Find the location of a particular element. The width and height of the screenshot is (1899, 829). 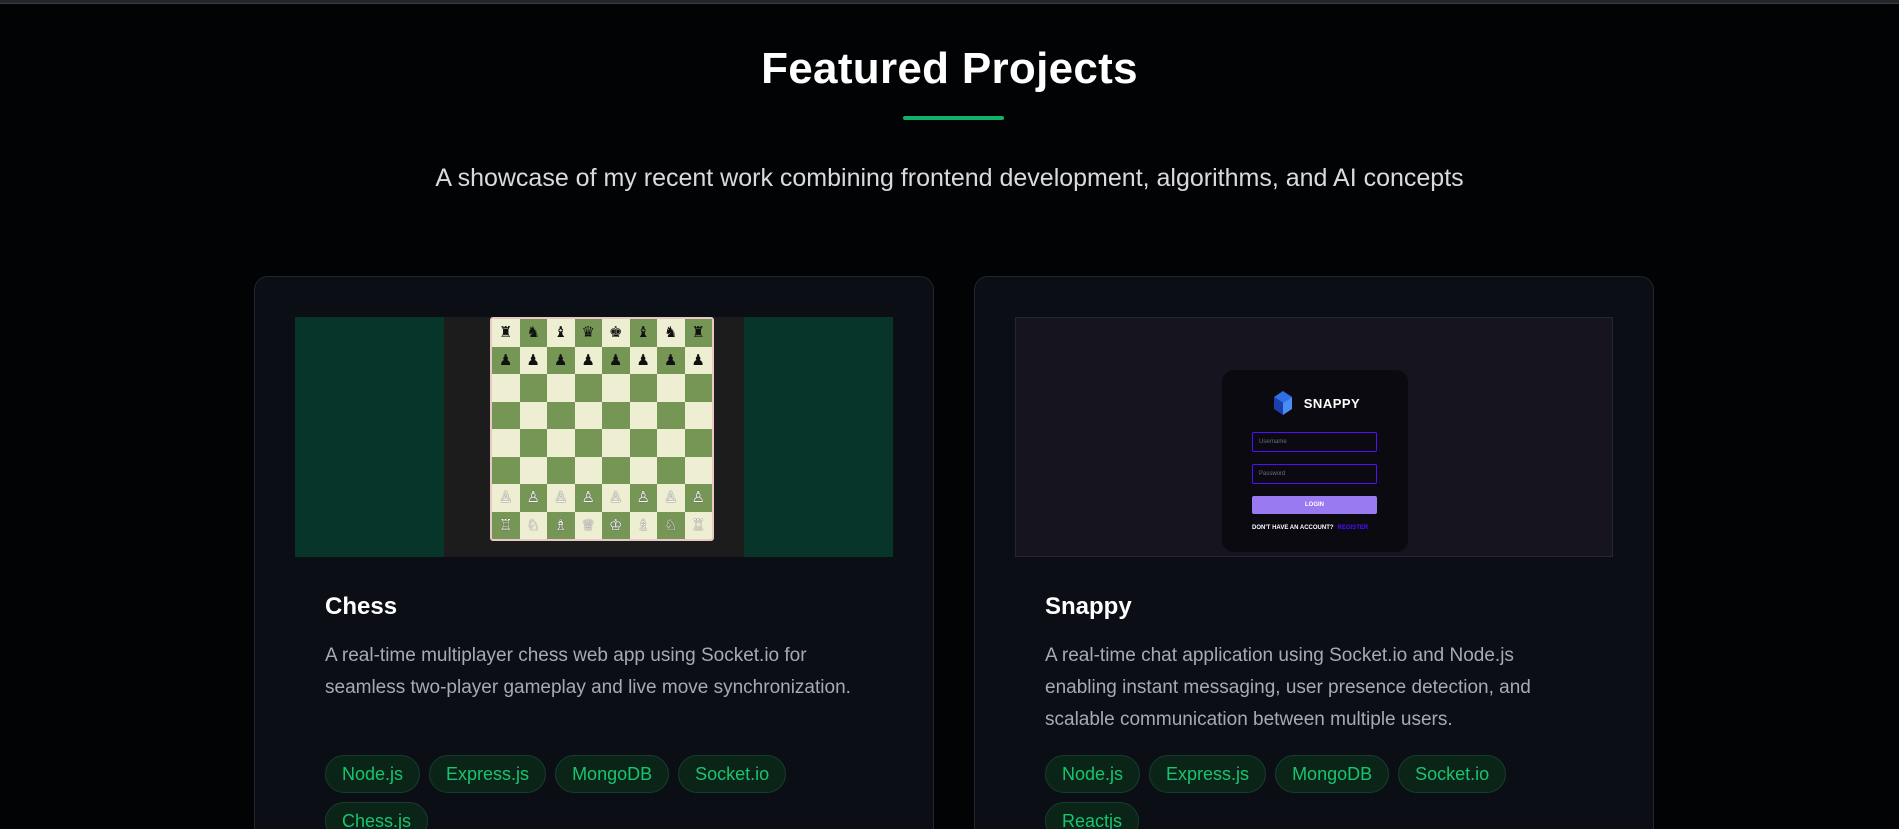

login-footer: DON'T HAVE AN ACCOUNT? REGISTER is located at coordinates (1310, 528).